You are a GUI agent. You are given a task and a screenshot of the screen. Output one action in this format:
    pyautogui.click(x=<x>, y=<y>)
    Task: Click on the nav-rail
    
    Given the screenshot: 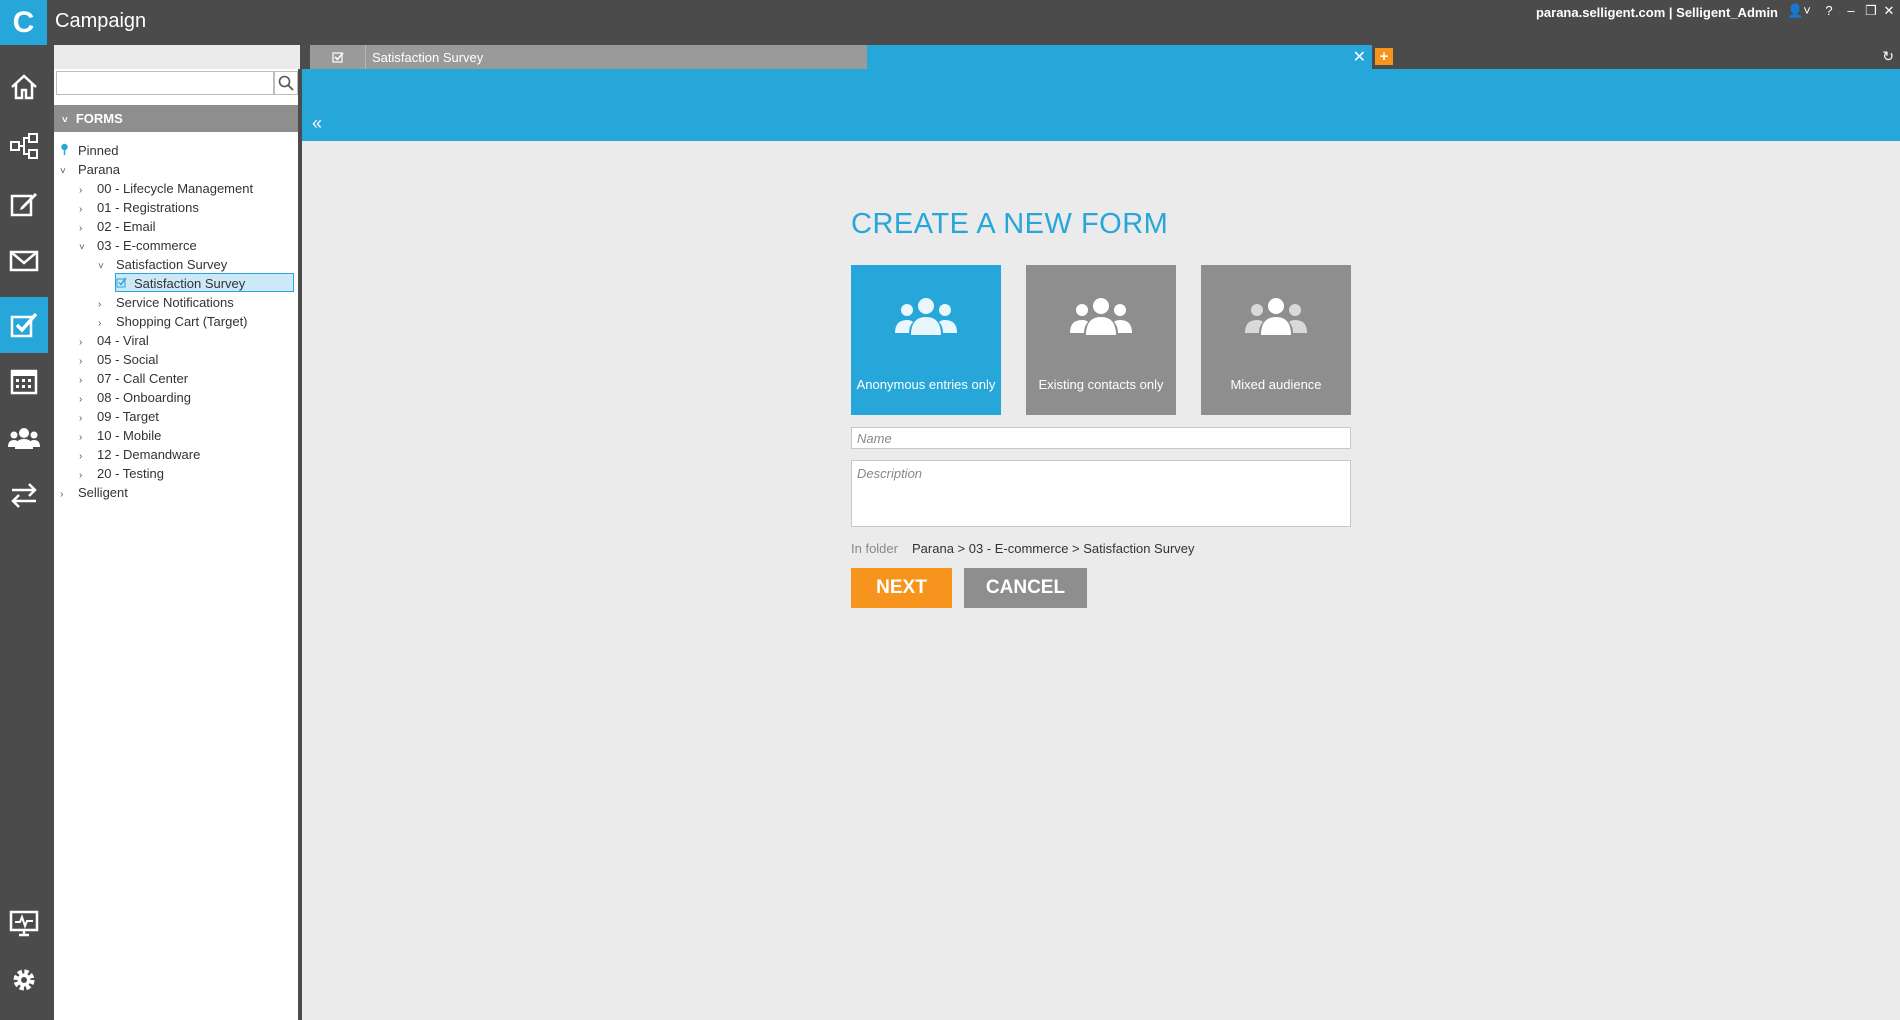 What is the action you would take?
    pyautogui.click(x=27, y=532)
    